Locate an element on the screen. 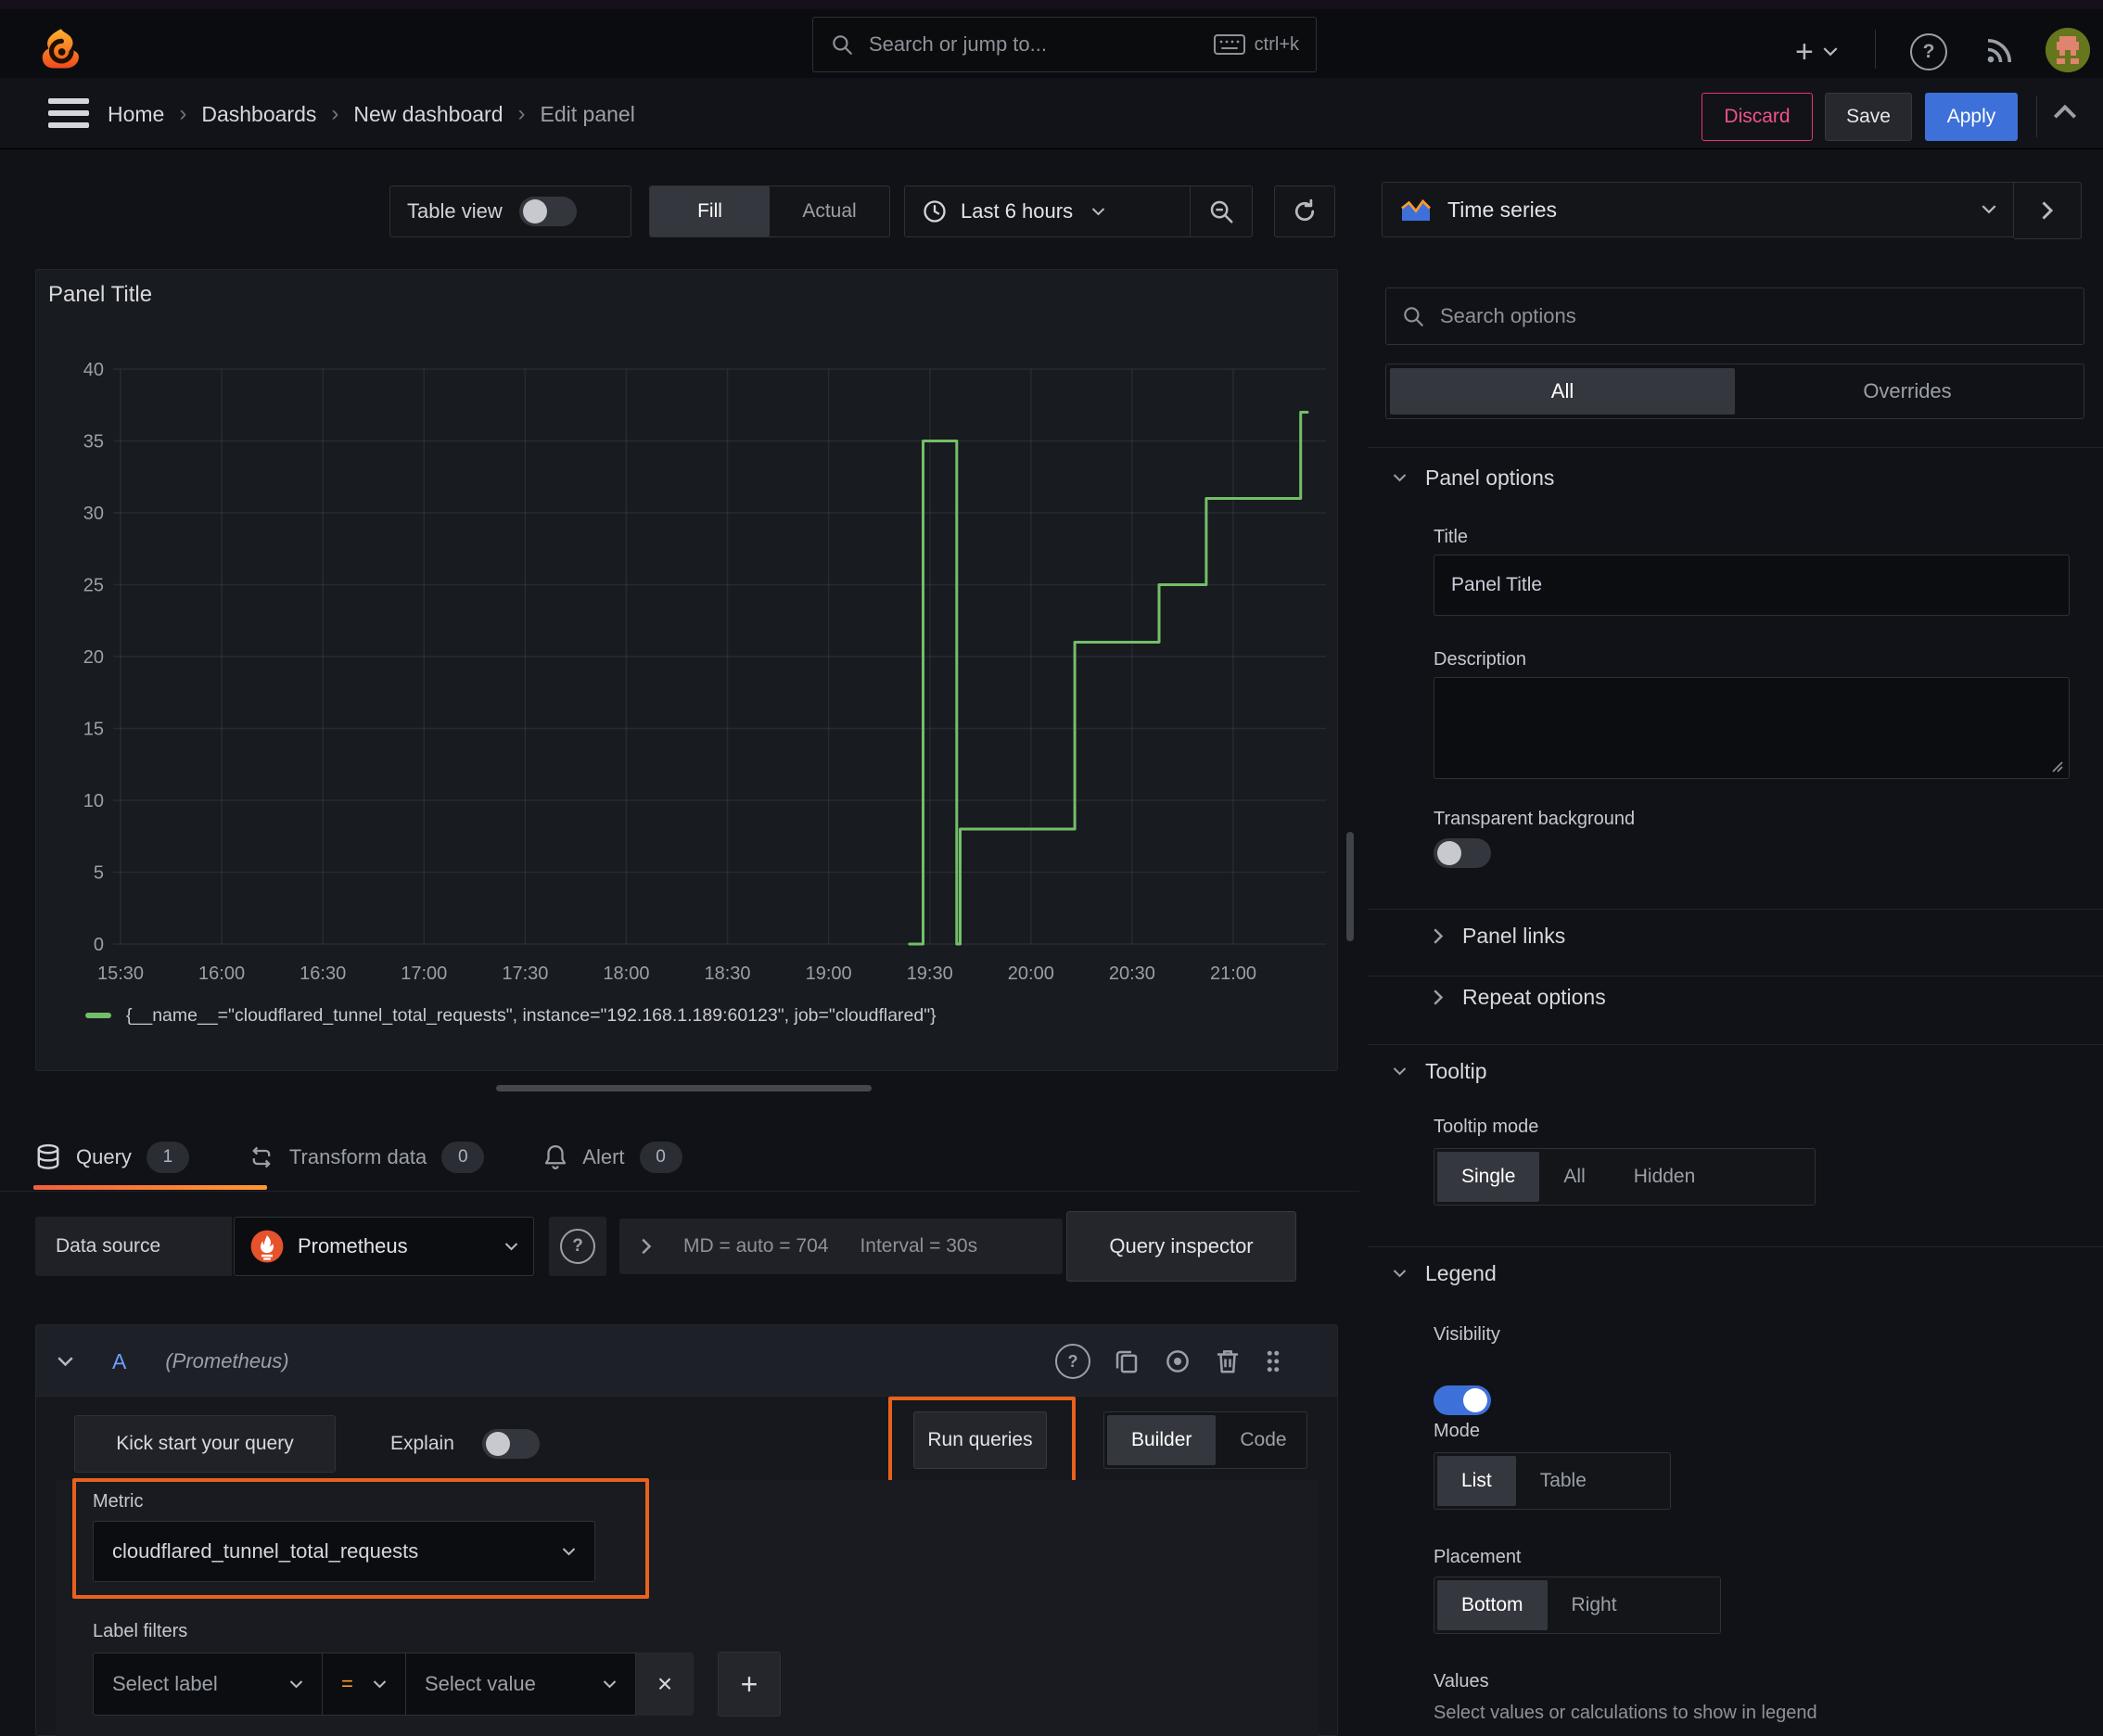  actual-option: Actual is located at coordinates (829, 211).